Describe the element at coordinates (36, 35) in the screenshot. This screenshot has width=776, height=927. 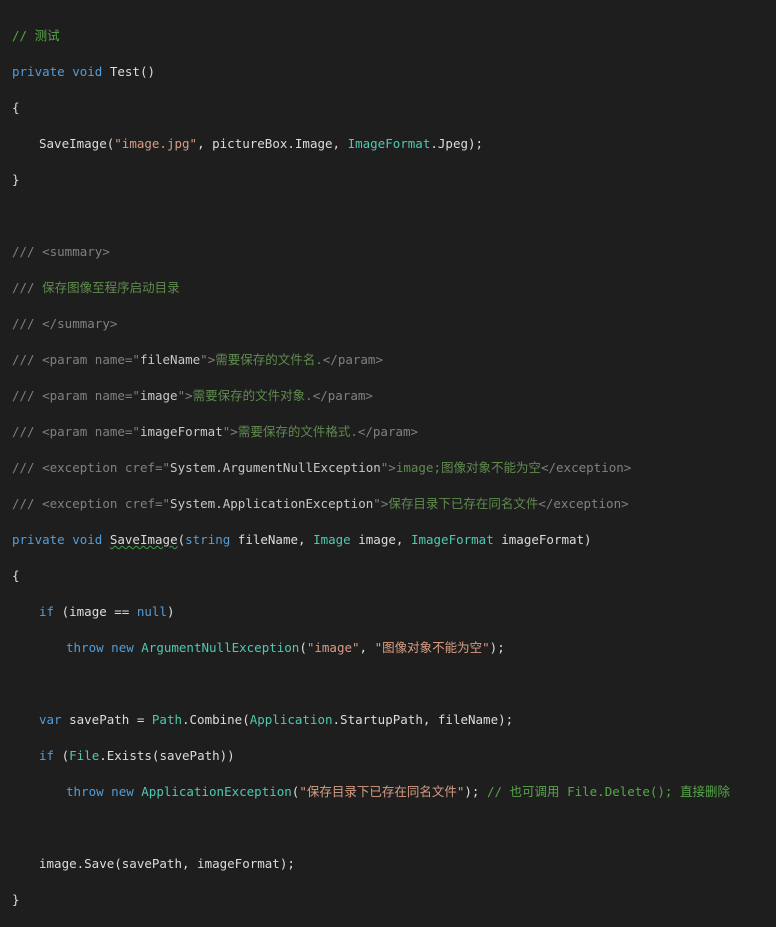
I see `comment: // 测试` at that location.